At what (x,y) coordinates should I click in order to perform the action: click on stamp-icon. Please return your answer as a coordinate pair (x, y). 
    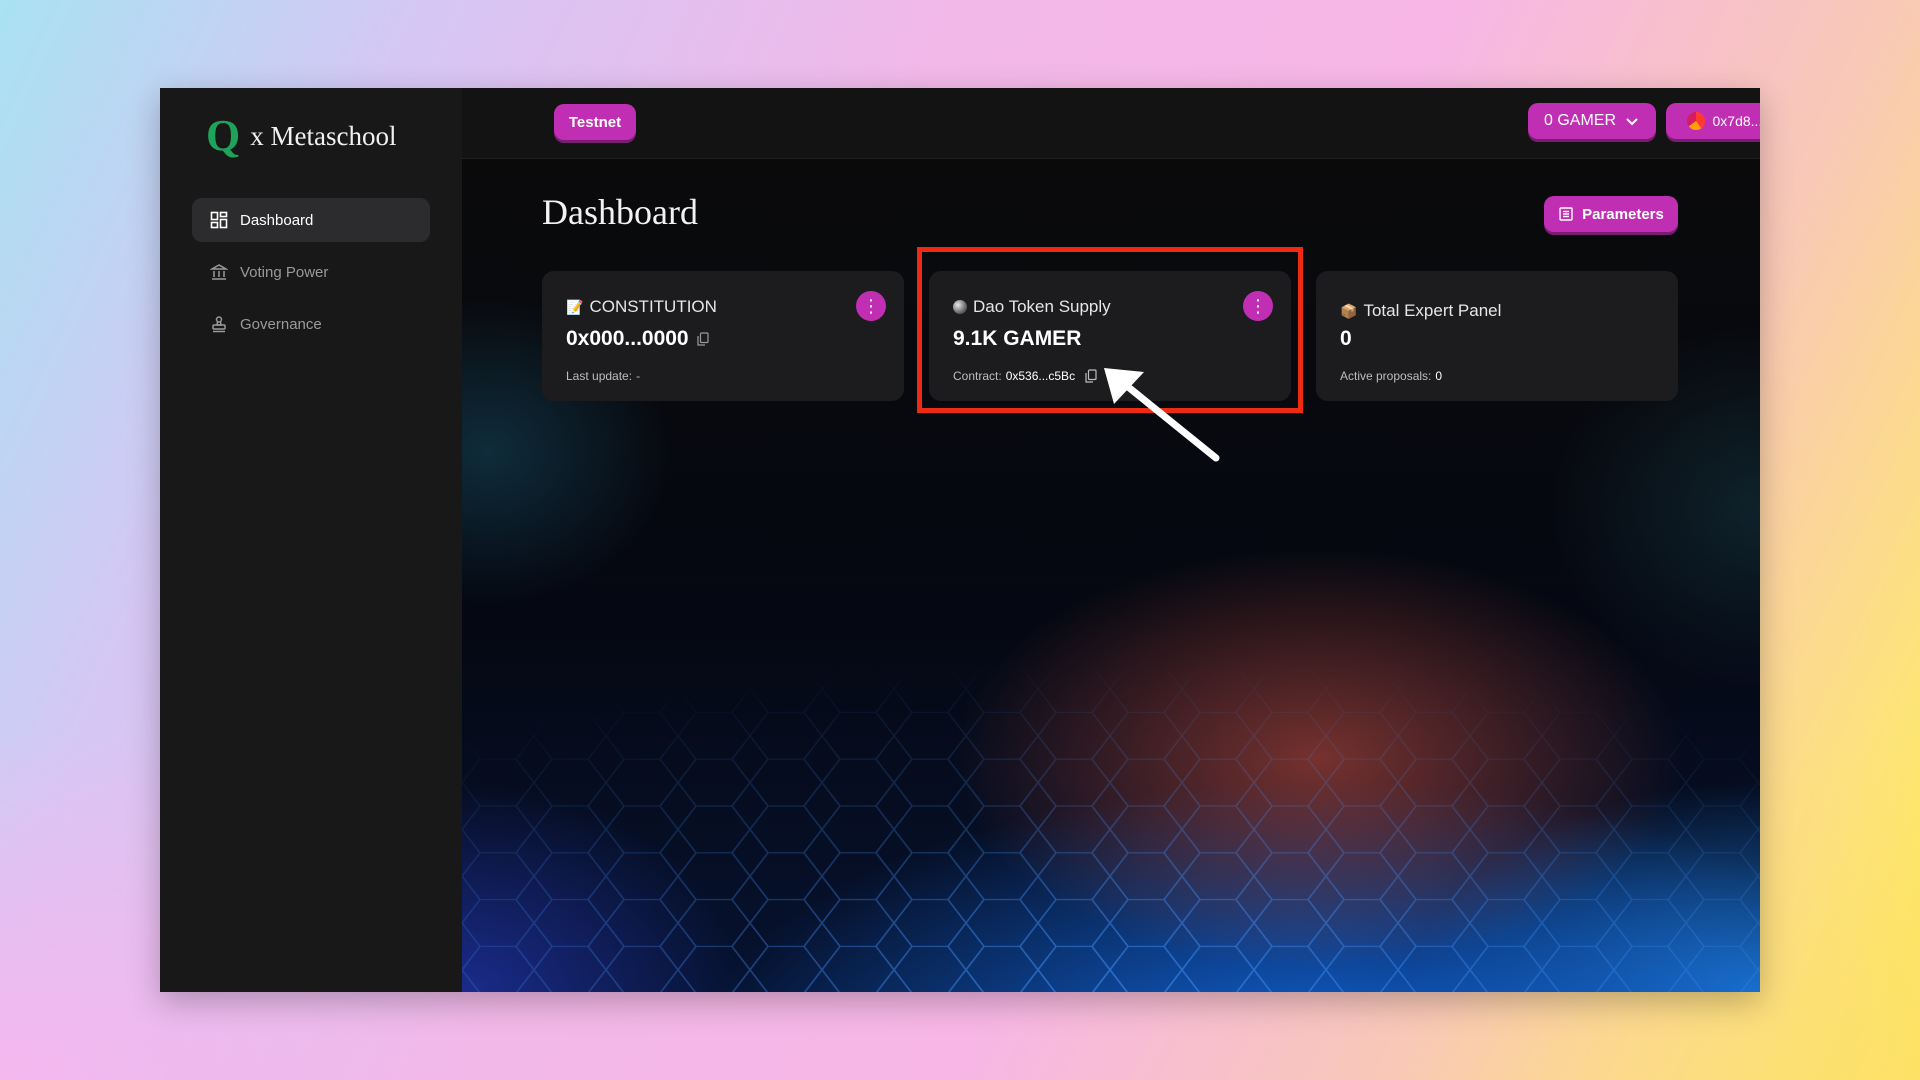
    Looking at the image, I should click on (219, 324).